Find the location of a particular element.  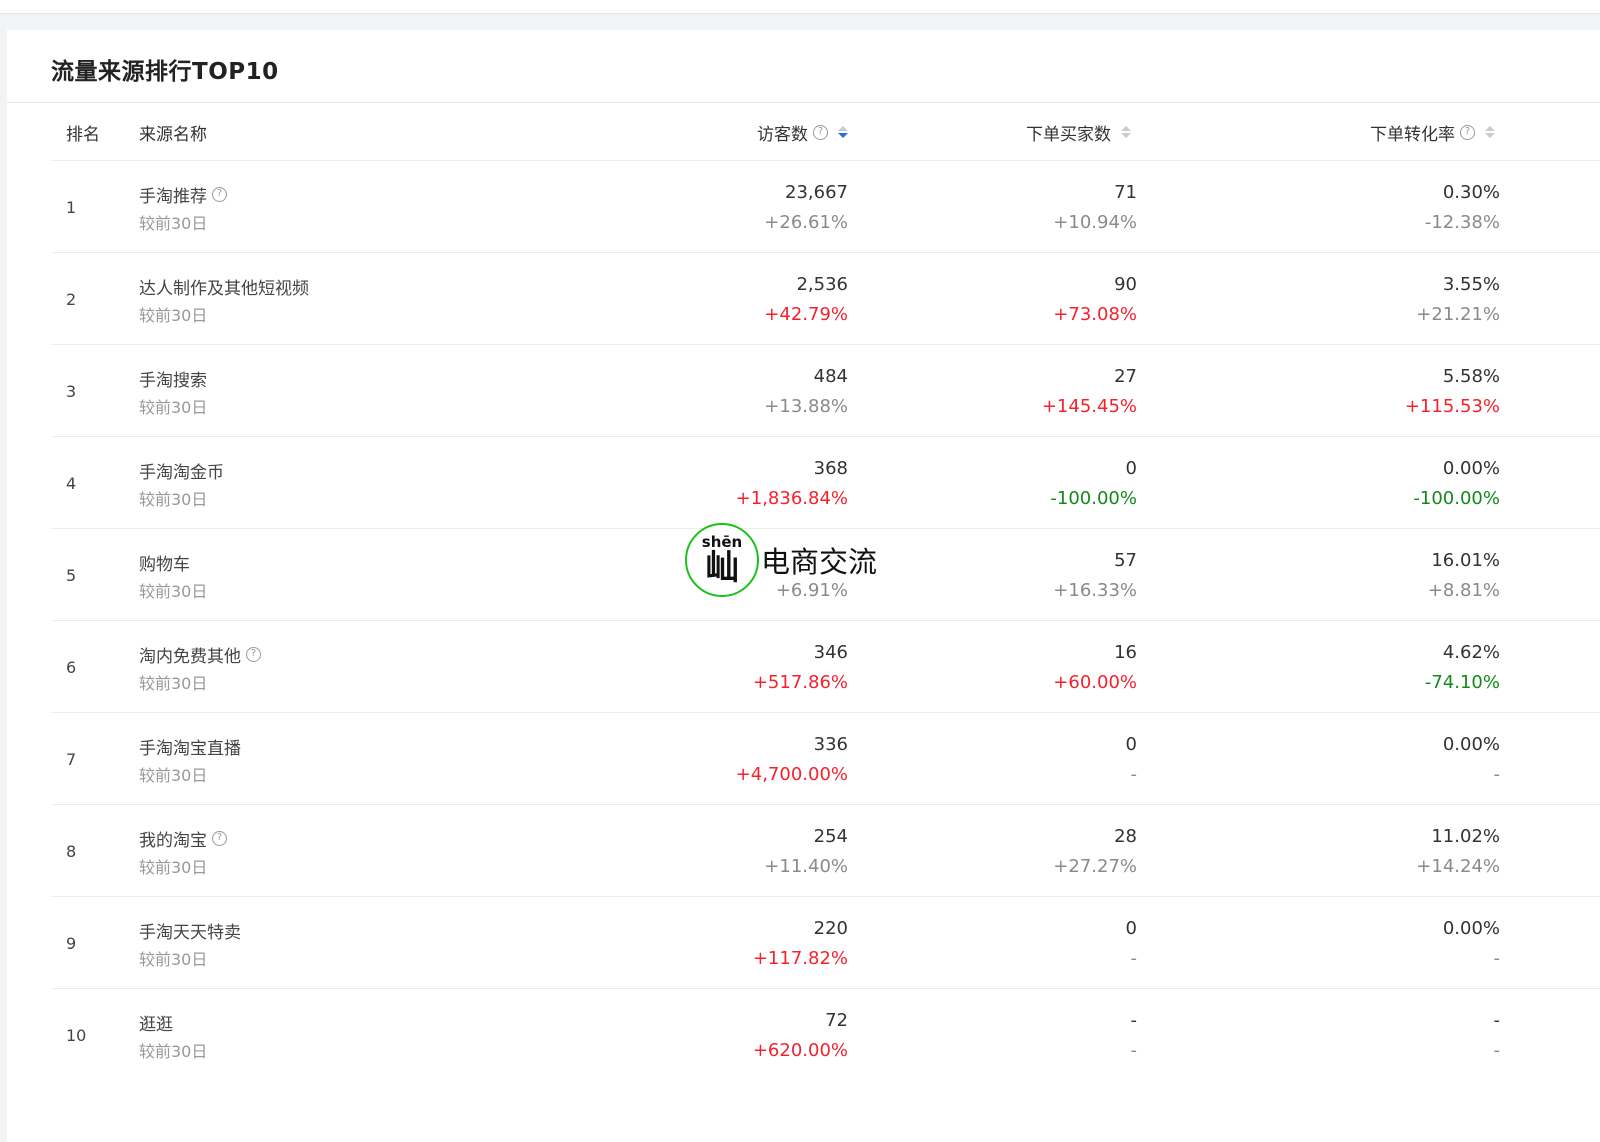

rank-cell: 8 is located at coordinates (71, 851).